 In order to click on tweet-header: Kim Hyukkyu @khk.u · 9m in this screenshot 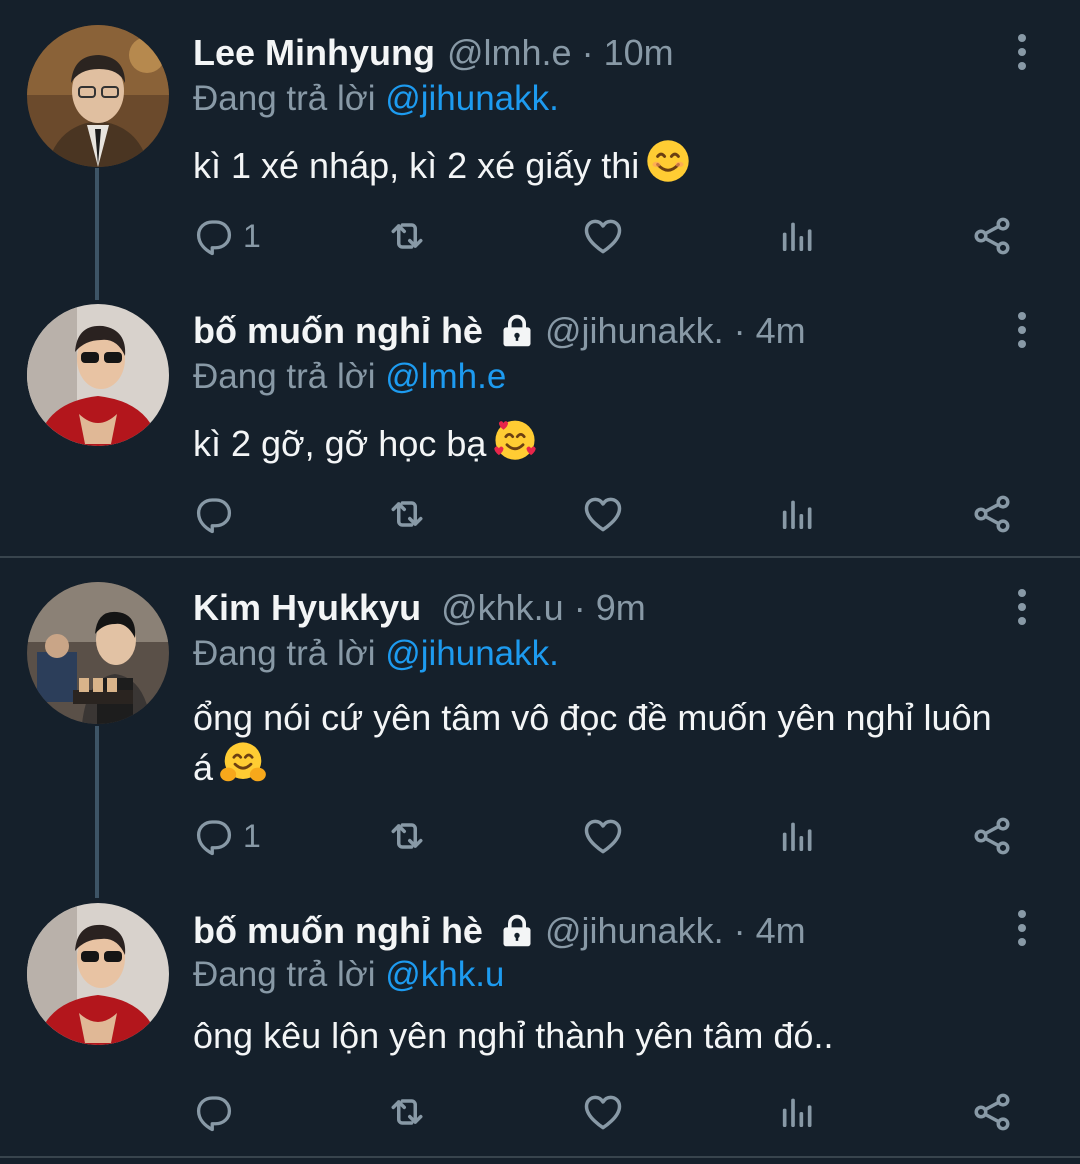, I will do `click(419, 608)`.